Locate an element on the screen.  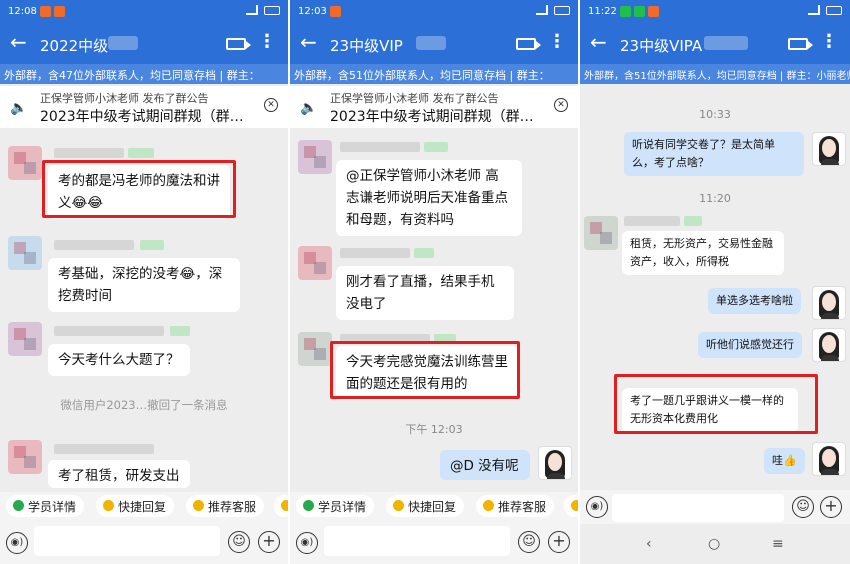
input-bar: ◉) ☺ + is located at coordinates (144, 542).